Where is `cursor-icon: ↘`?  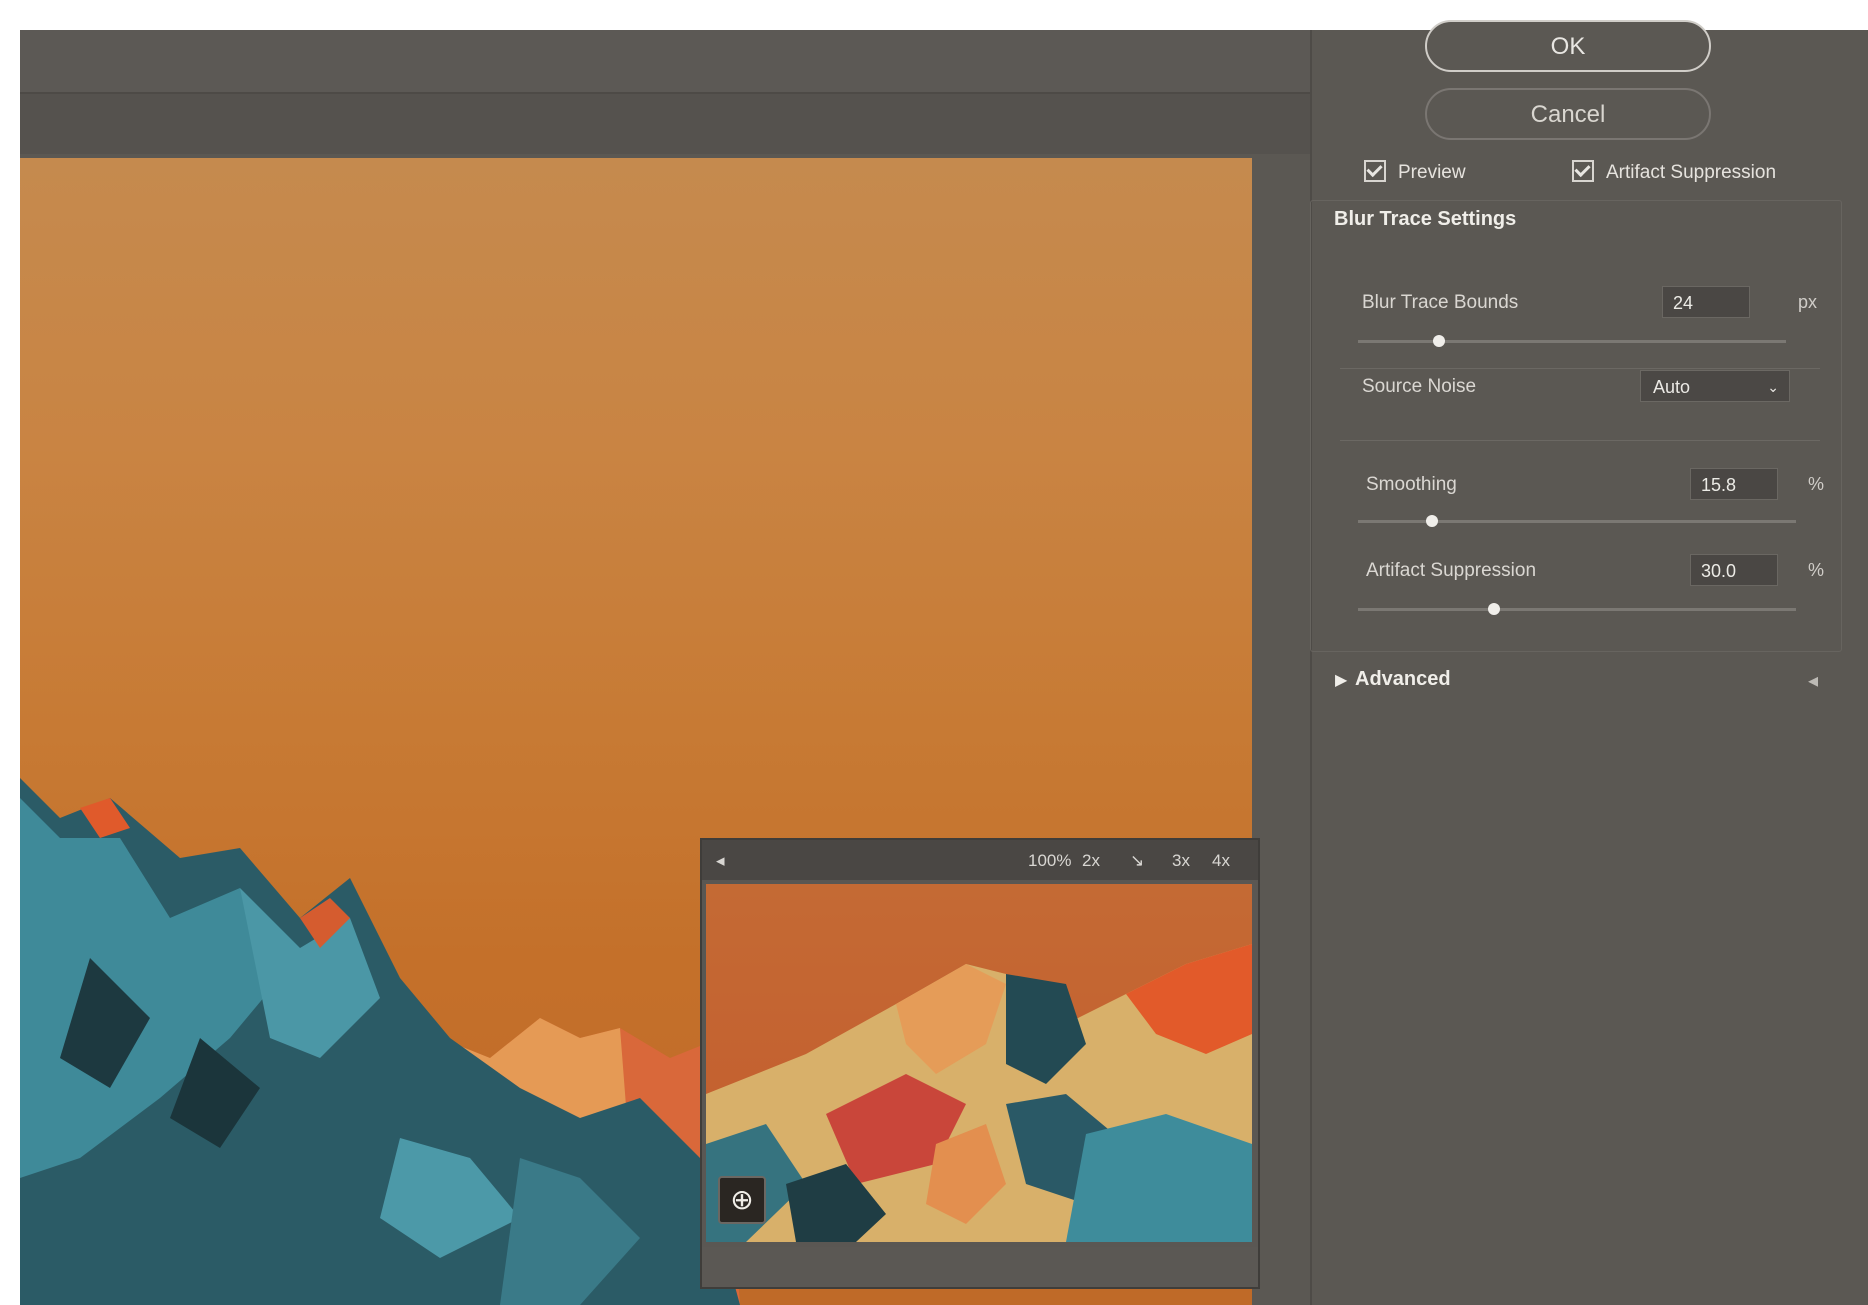
cursor-icon: ↘ is located at coordinates (1137, 861).